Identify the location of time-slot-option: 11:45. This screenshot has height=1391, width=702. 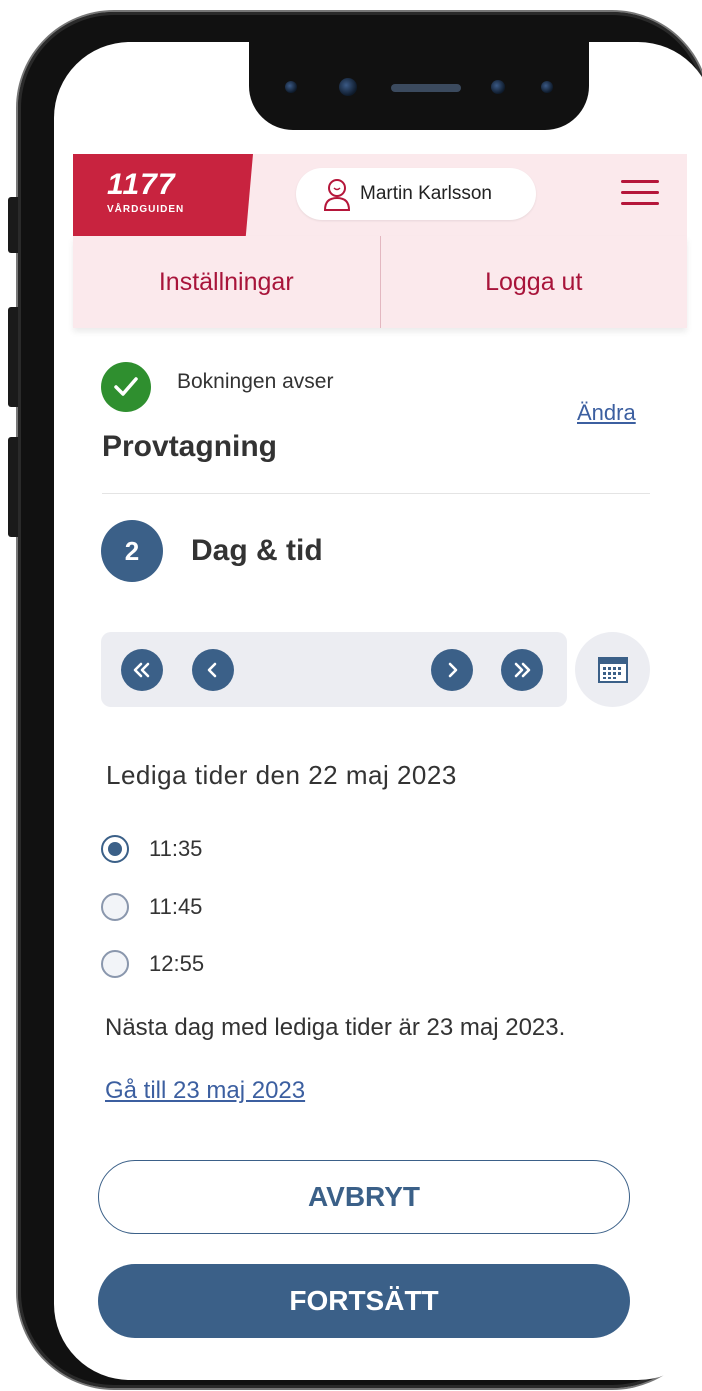
(151, 907).